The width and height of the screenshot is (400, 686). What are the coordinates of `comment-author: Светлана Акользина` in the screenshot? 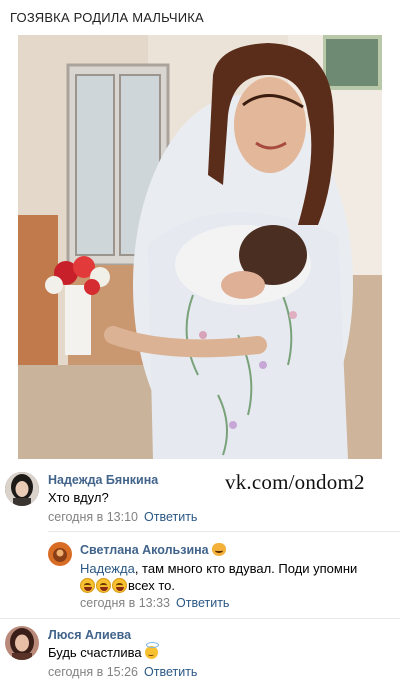 It's located at (153, 550).